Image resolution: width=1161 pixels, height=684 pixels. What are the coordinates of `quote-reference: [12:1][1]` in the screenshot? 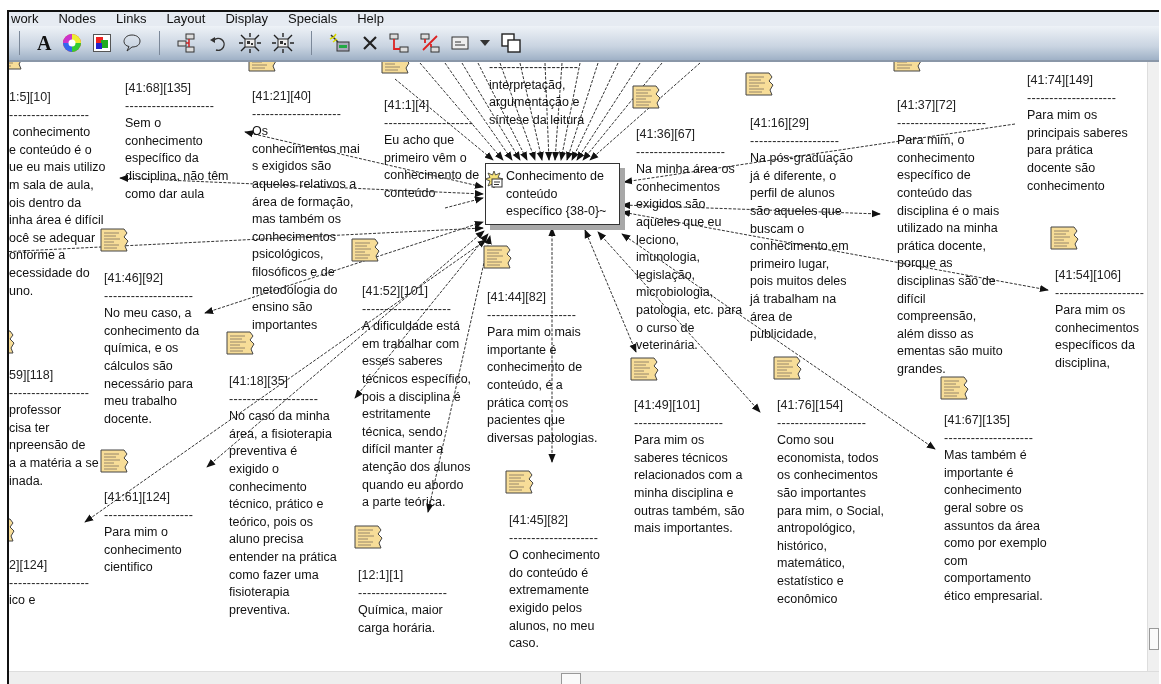 It's located at (381, 575).